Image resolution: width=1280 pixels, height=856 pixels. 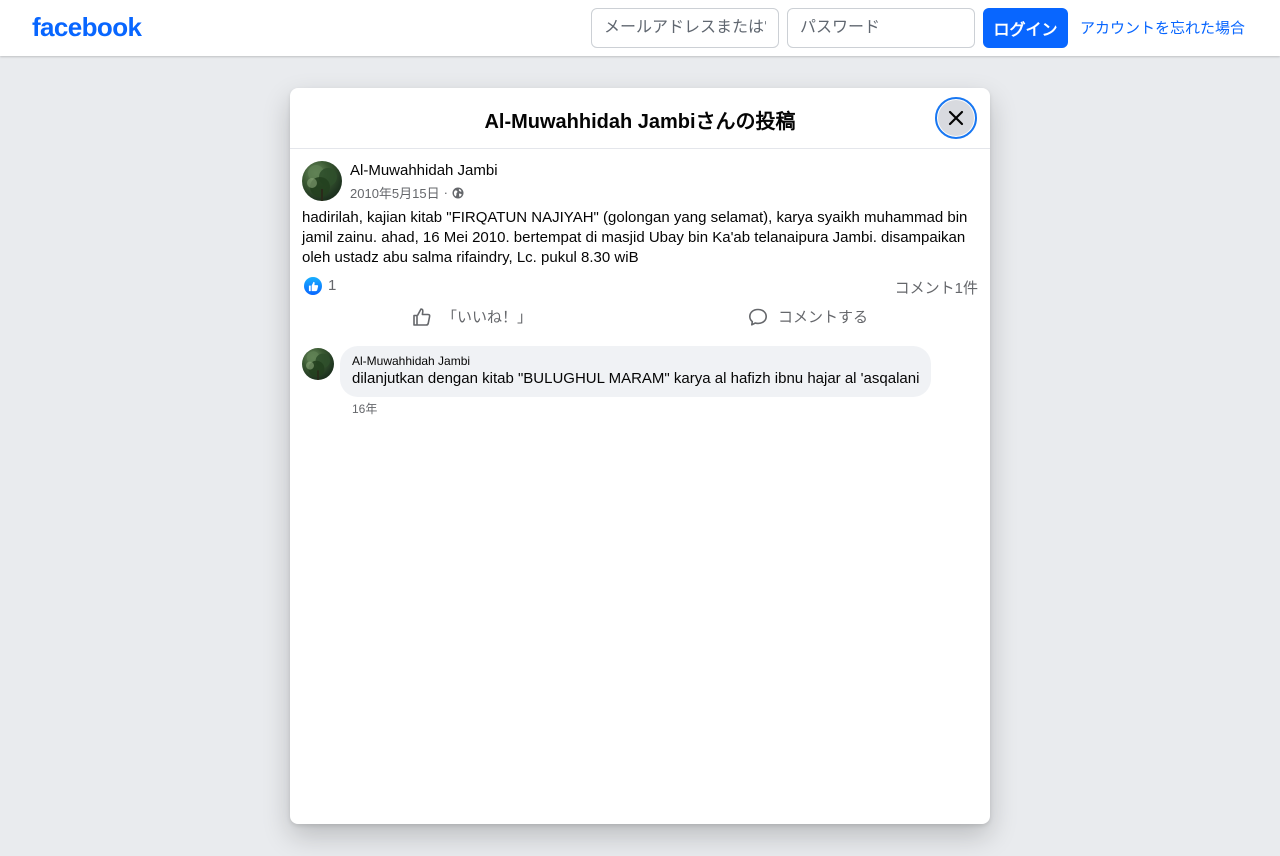 I want to click on post-date: 2010年5月15日, so click(x=395, y=192).